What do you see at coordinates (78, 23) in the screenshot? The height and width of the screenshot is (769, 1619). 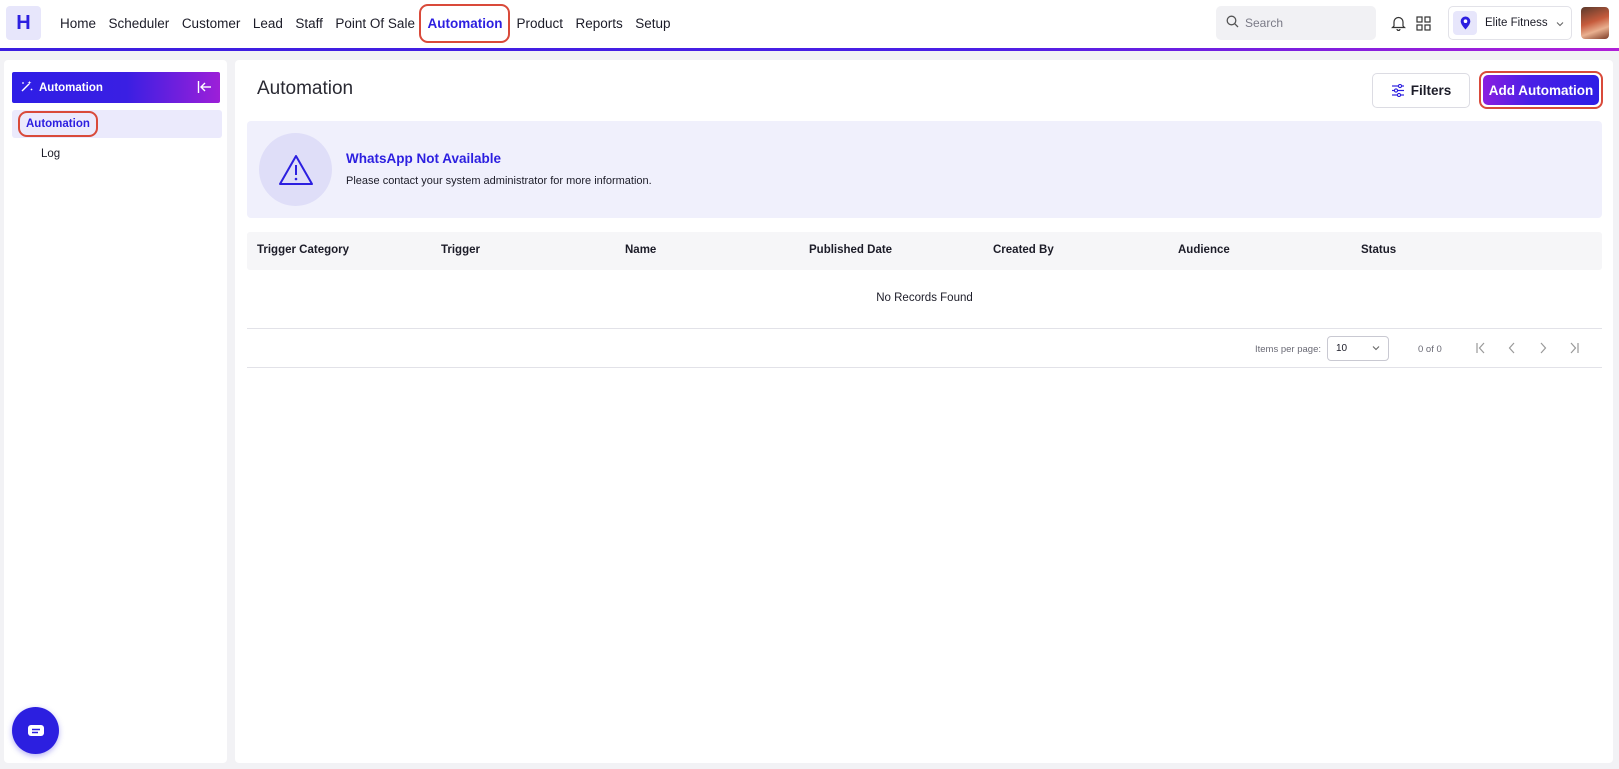 I see `nav-home: Home` at bounding box center [78, 23].